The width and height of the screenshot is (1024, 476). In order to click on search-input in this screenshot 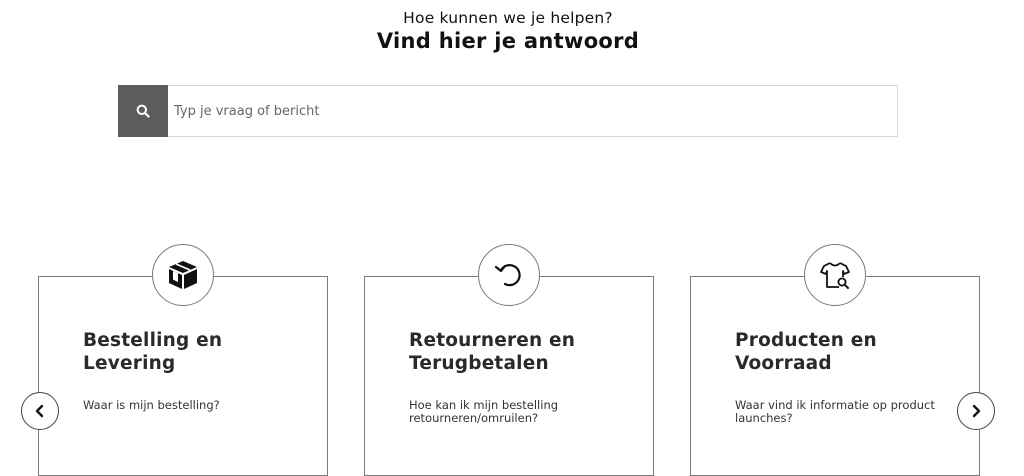, I will do `click(532, 111)`.